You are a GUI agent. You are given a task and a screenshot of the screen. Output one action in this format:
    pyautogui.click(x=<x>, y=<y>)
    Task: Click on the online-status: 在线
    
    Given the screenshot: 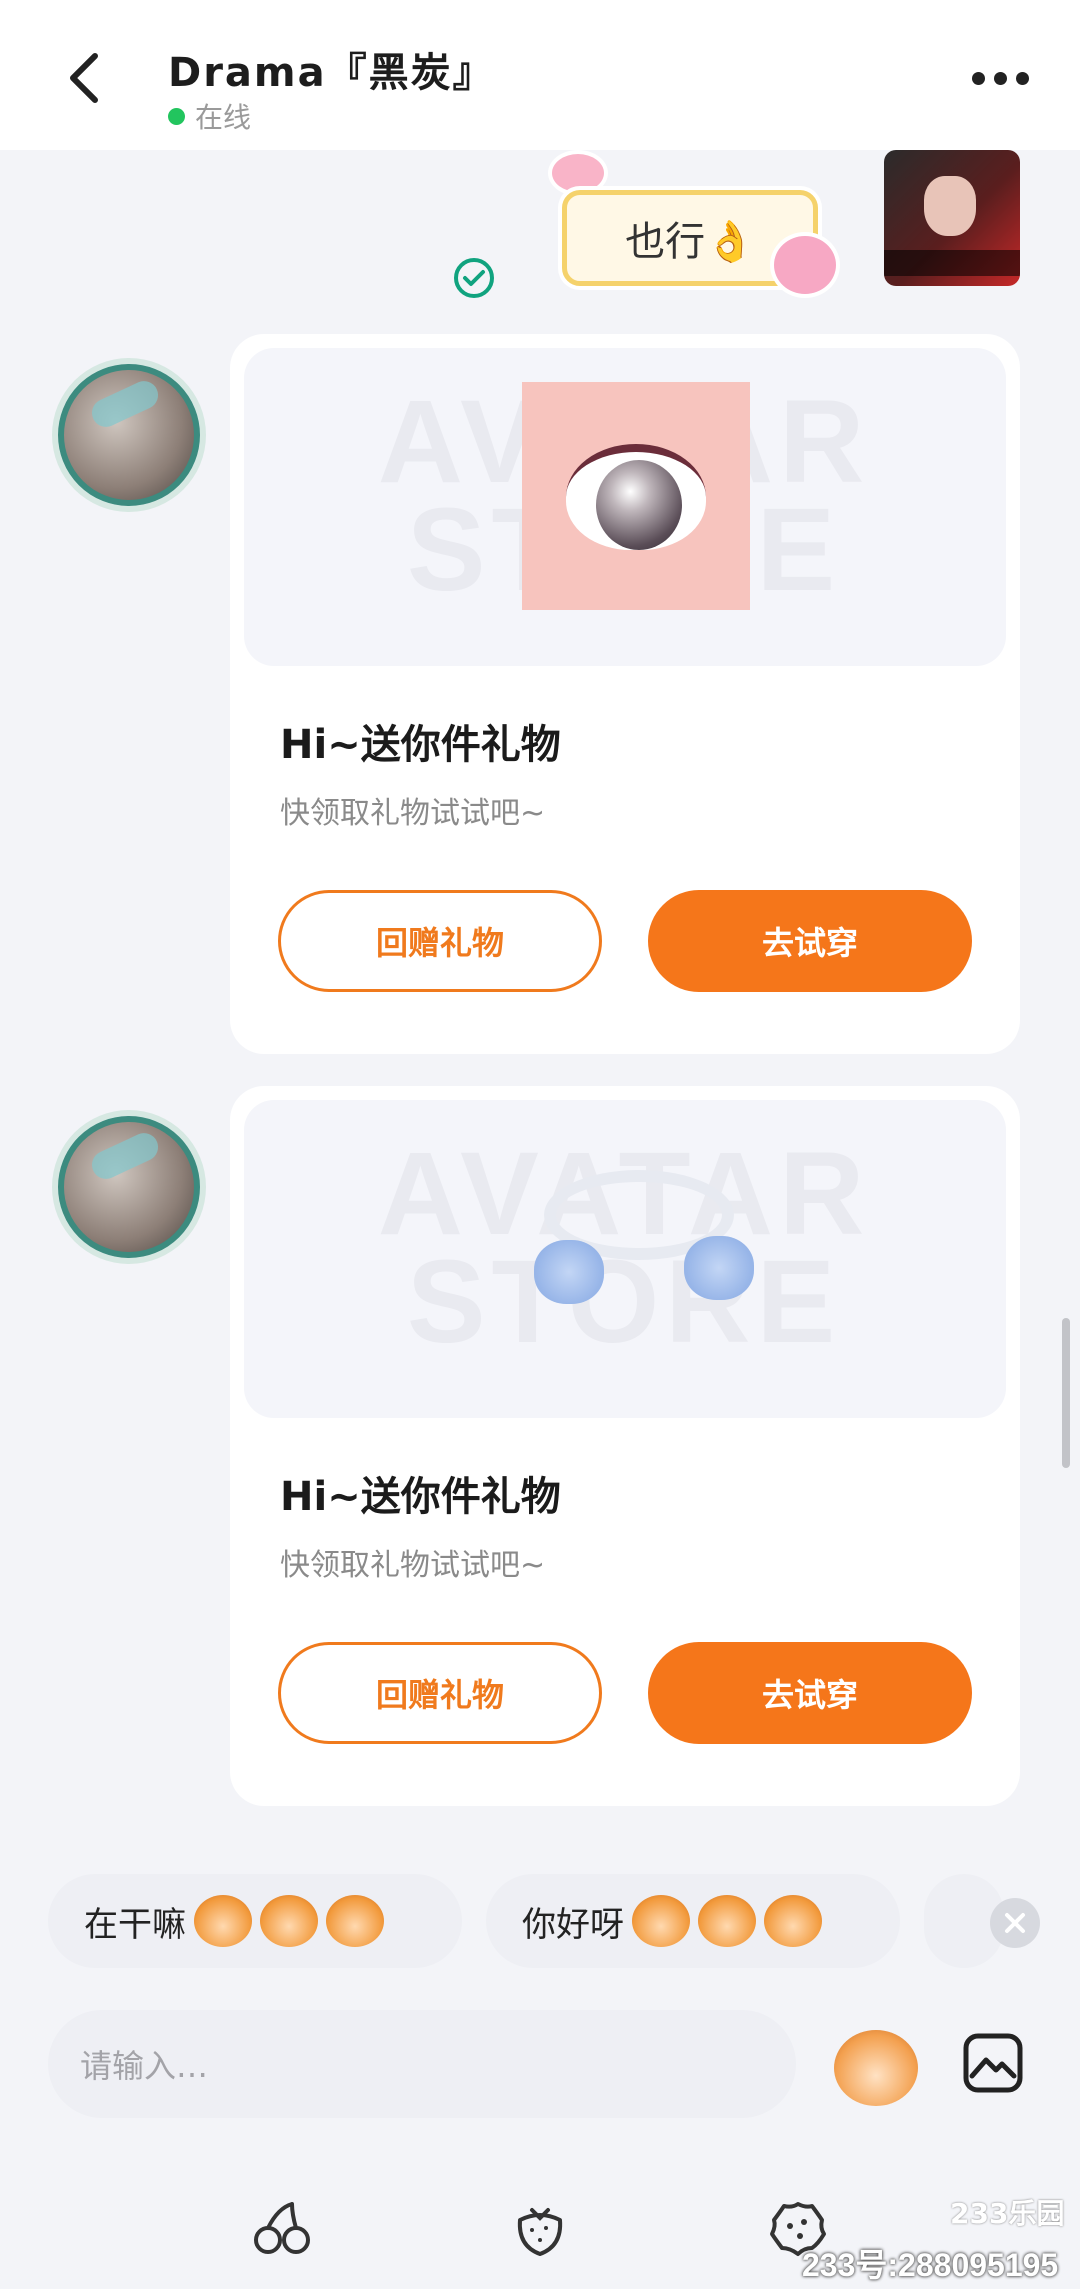 What is the action you would take?
    pyautogui.click(x=209, y=116)
    